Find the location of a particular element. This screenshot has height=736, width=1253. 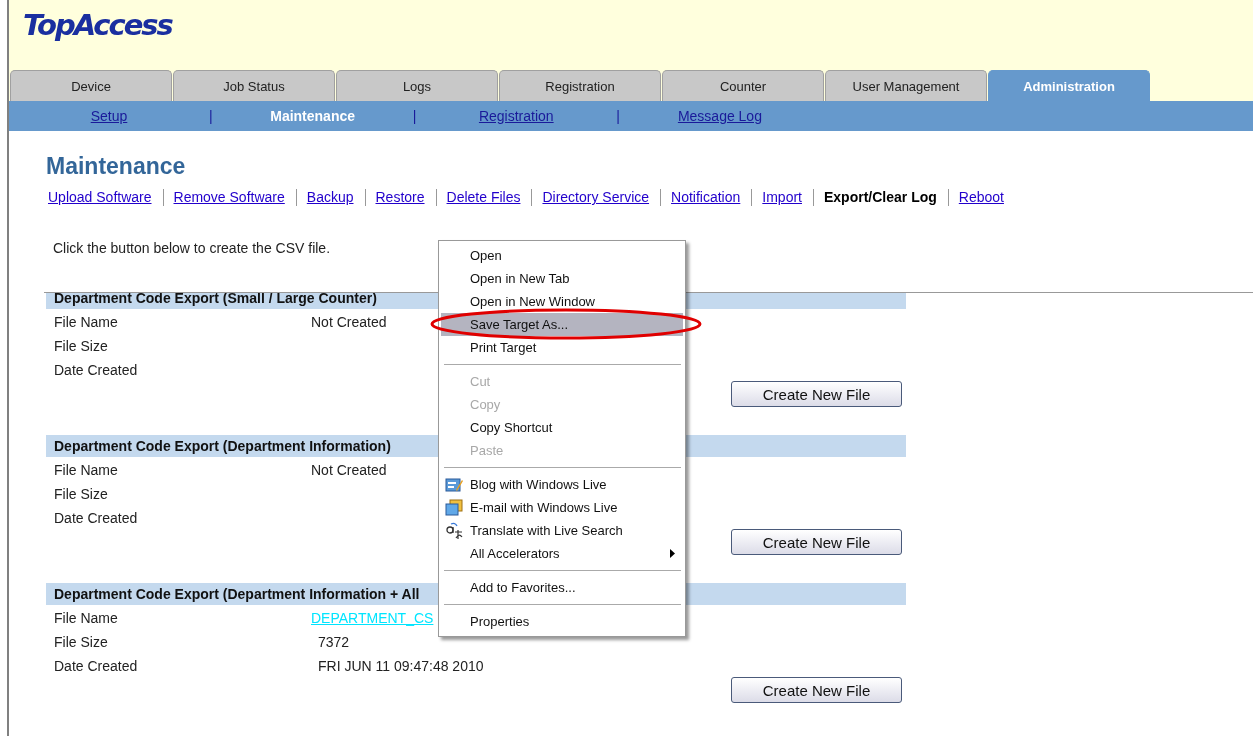

tool-link: Directory Service is located at coordinates (602, 197).